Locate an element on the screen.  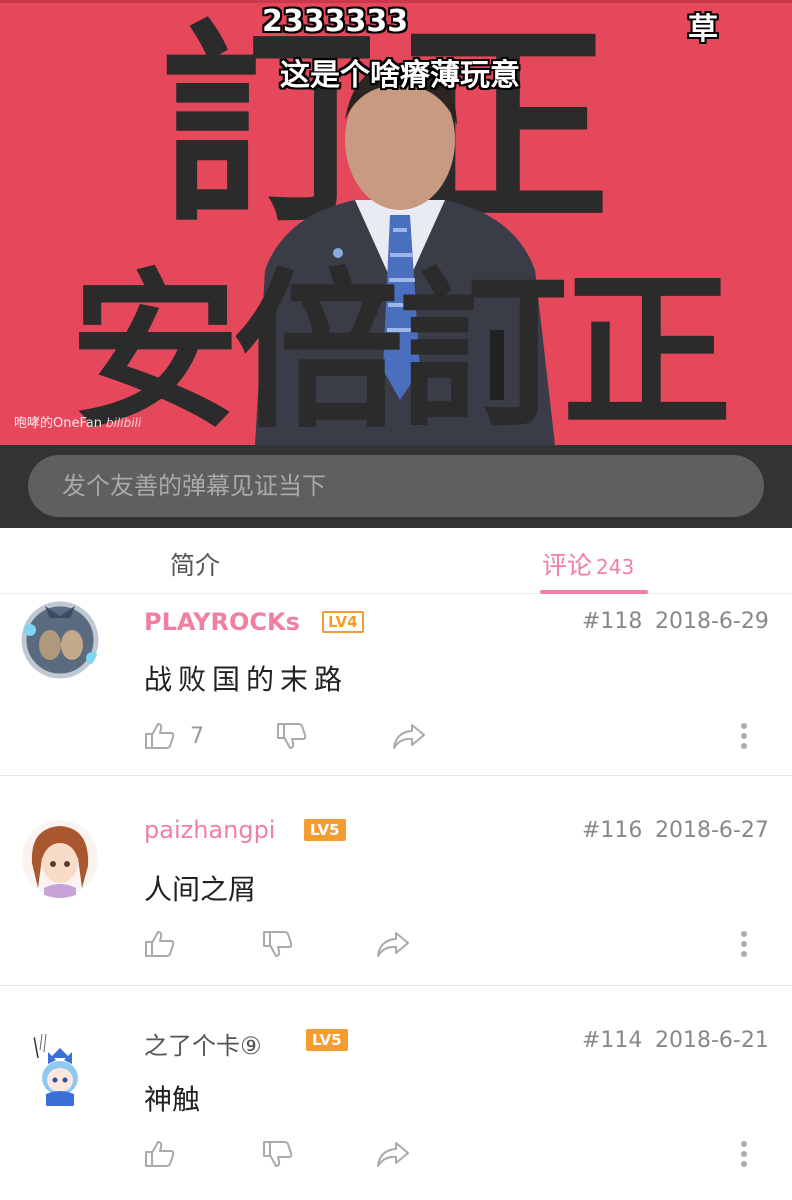
comment-date: 2018-6-27 is located at coordinates (712, 830).